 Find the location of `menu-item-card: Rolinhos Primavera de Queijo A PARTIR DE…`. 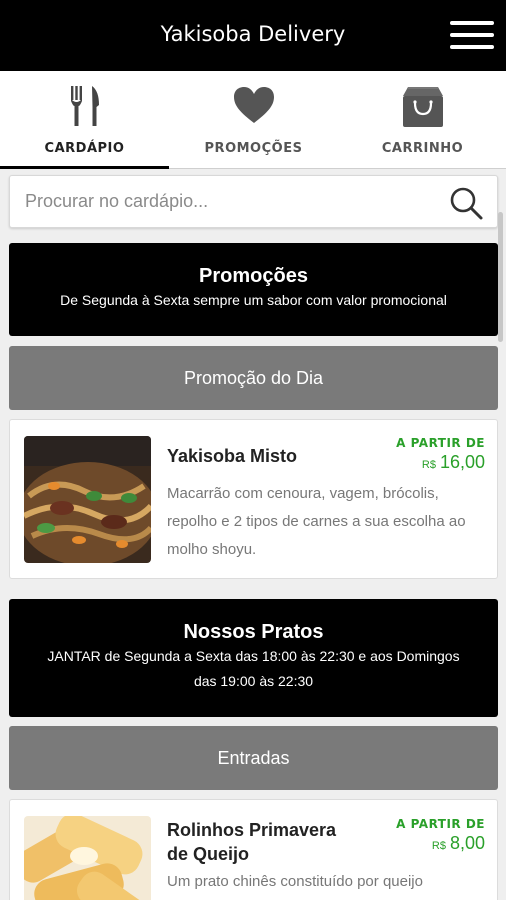

menu-item-card: Rolinhos Primavera de Queijo A PARTIR DE… is located at coordinates (253, 849).